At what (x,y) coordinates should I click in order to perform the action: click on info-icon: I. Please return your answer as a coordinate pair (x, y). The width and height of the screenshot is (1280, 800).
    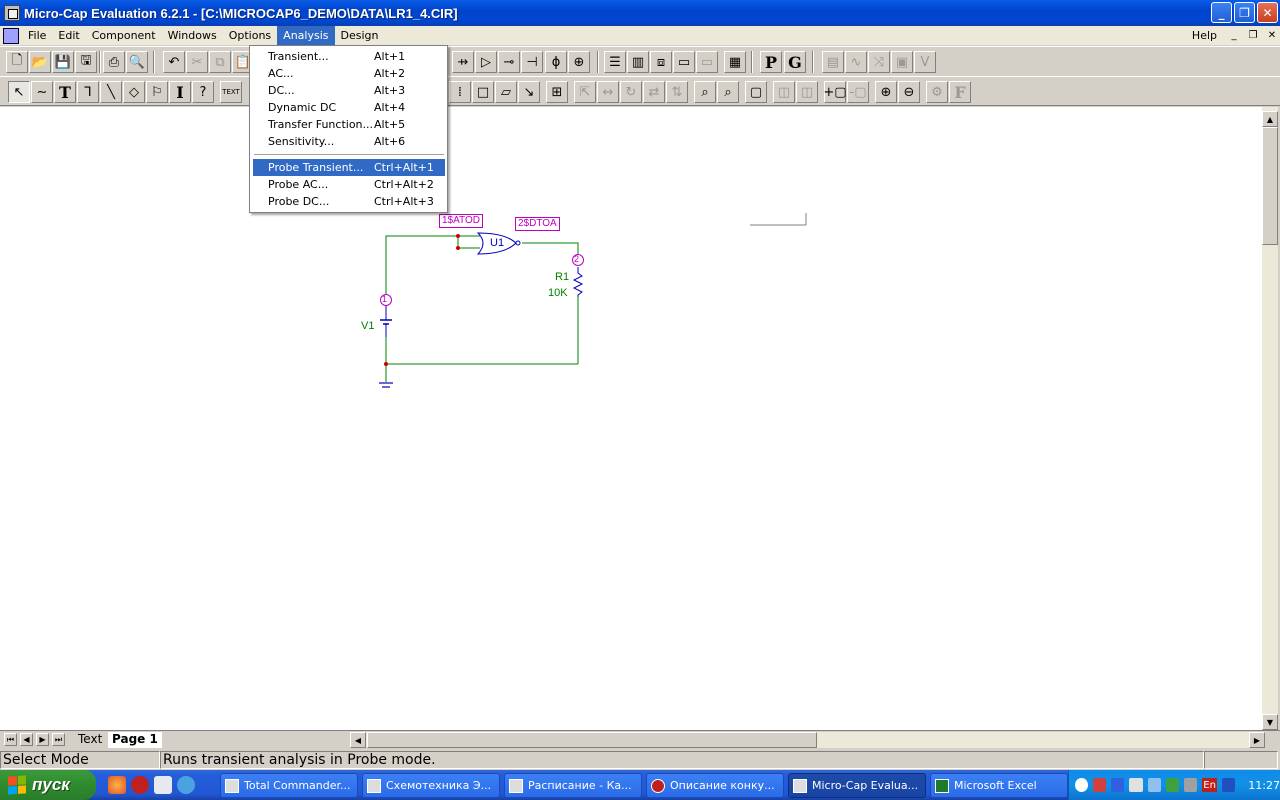
    Looking at the image, I should click on (180, 92).